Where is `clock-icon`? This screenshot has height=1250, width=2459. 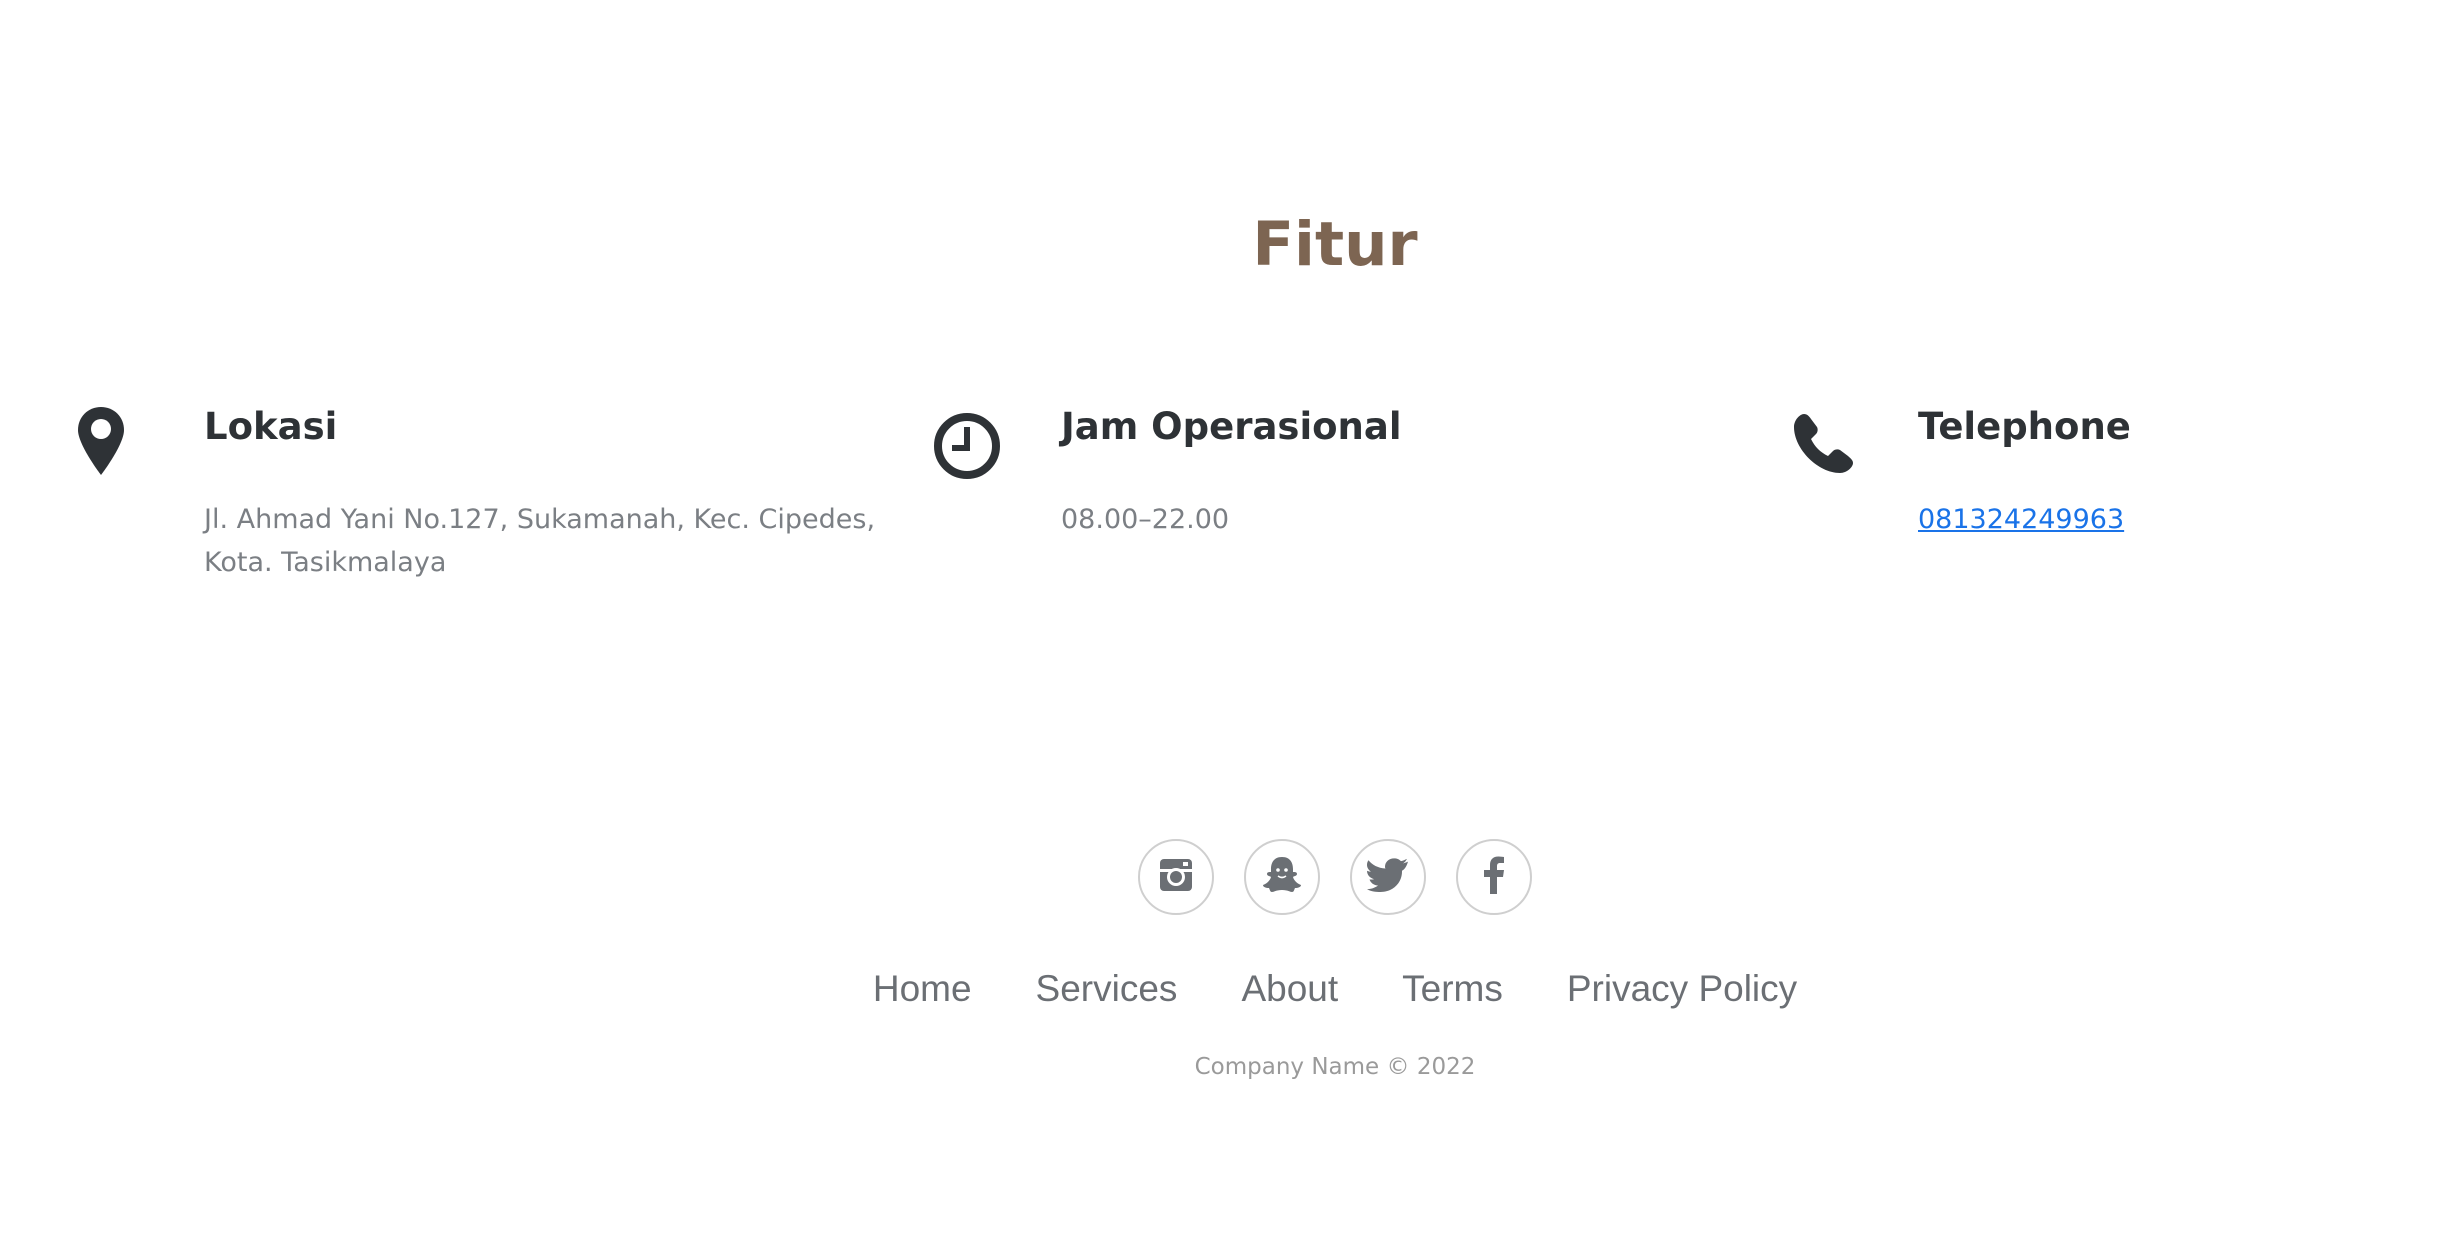
clock-icon is located at coordinates (973, 445).